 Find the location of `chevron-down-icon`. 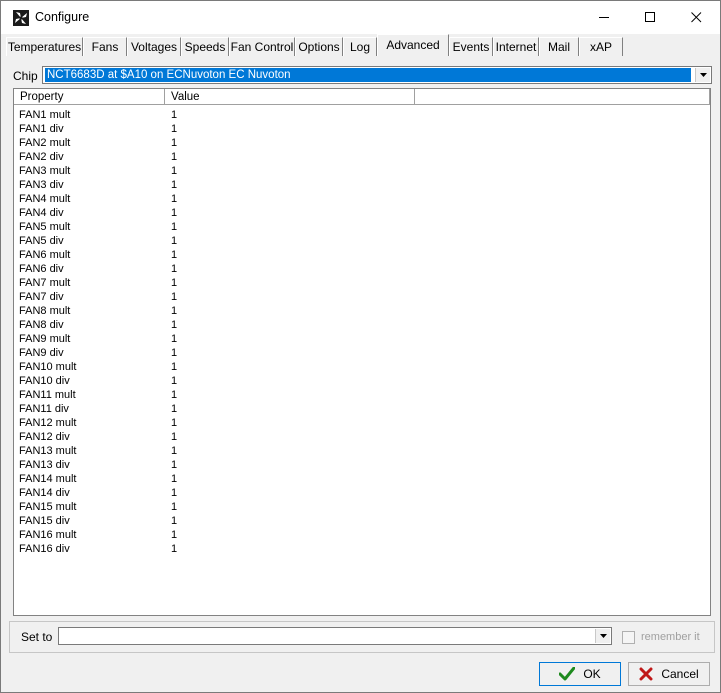

chevron-down-icon is located at coordinates (703, 75).